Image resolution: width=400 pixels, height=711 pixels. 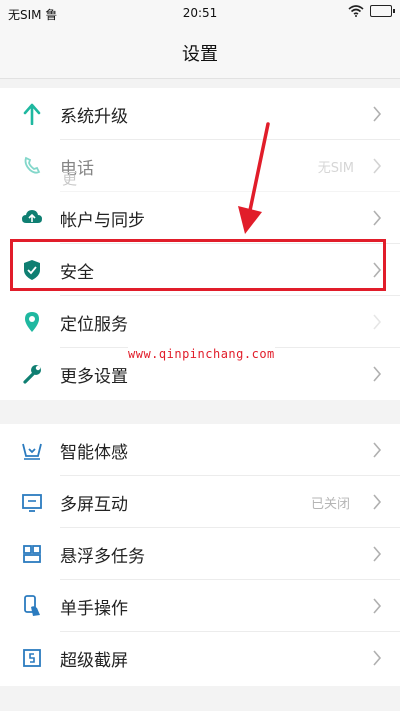 I want to click on settings-item-system-update: 系统升级, so click(x=200, y=114).